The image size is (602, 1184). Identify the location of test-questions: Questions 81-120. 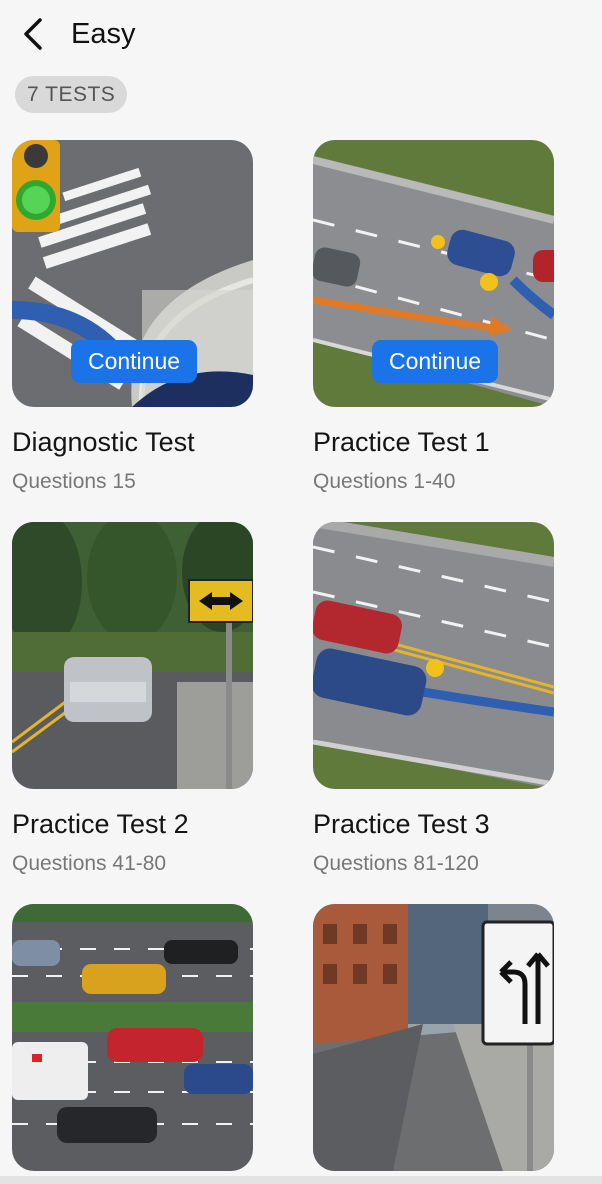
(396, 863).